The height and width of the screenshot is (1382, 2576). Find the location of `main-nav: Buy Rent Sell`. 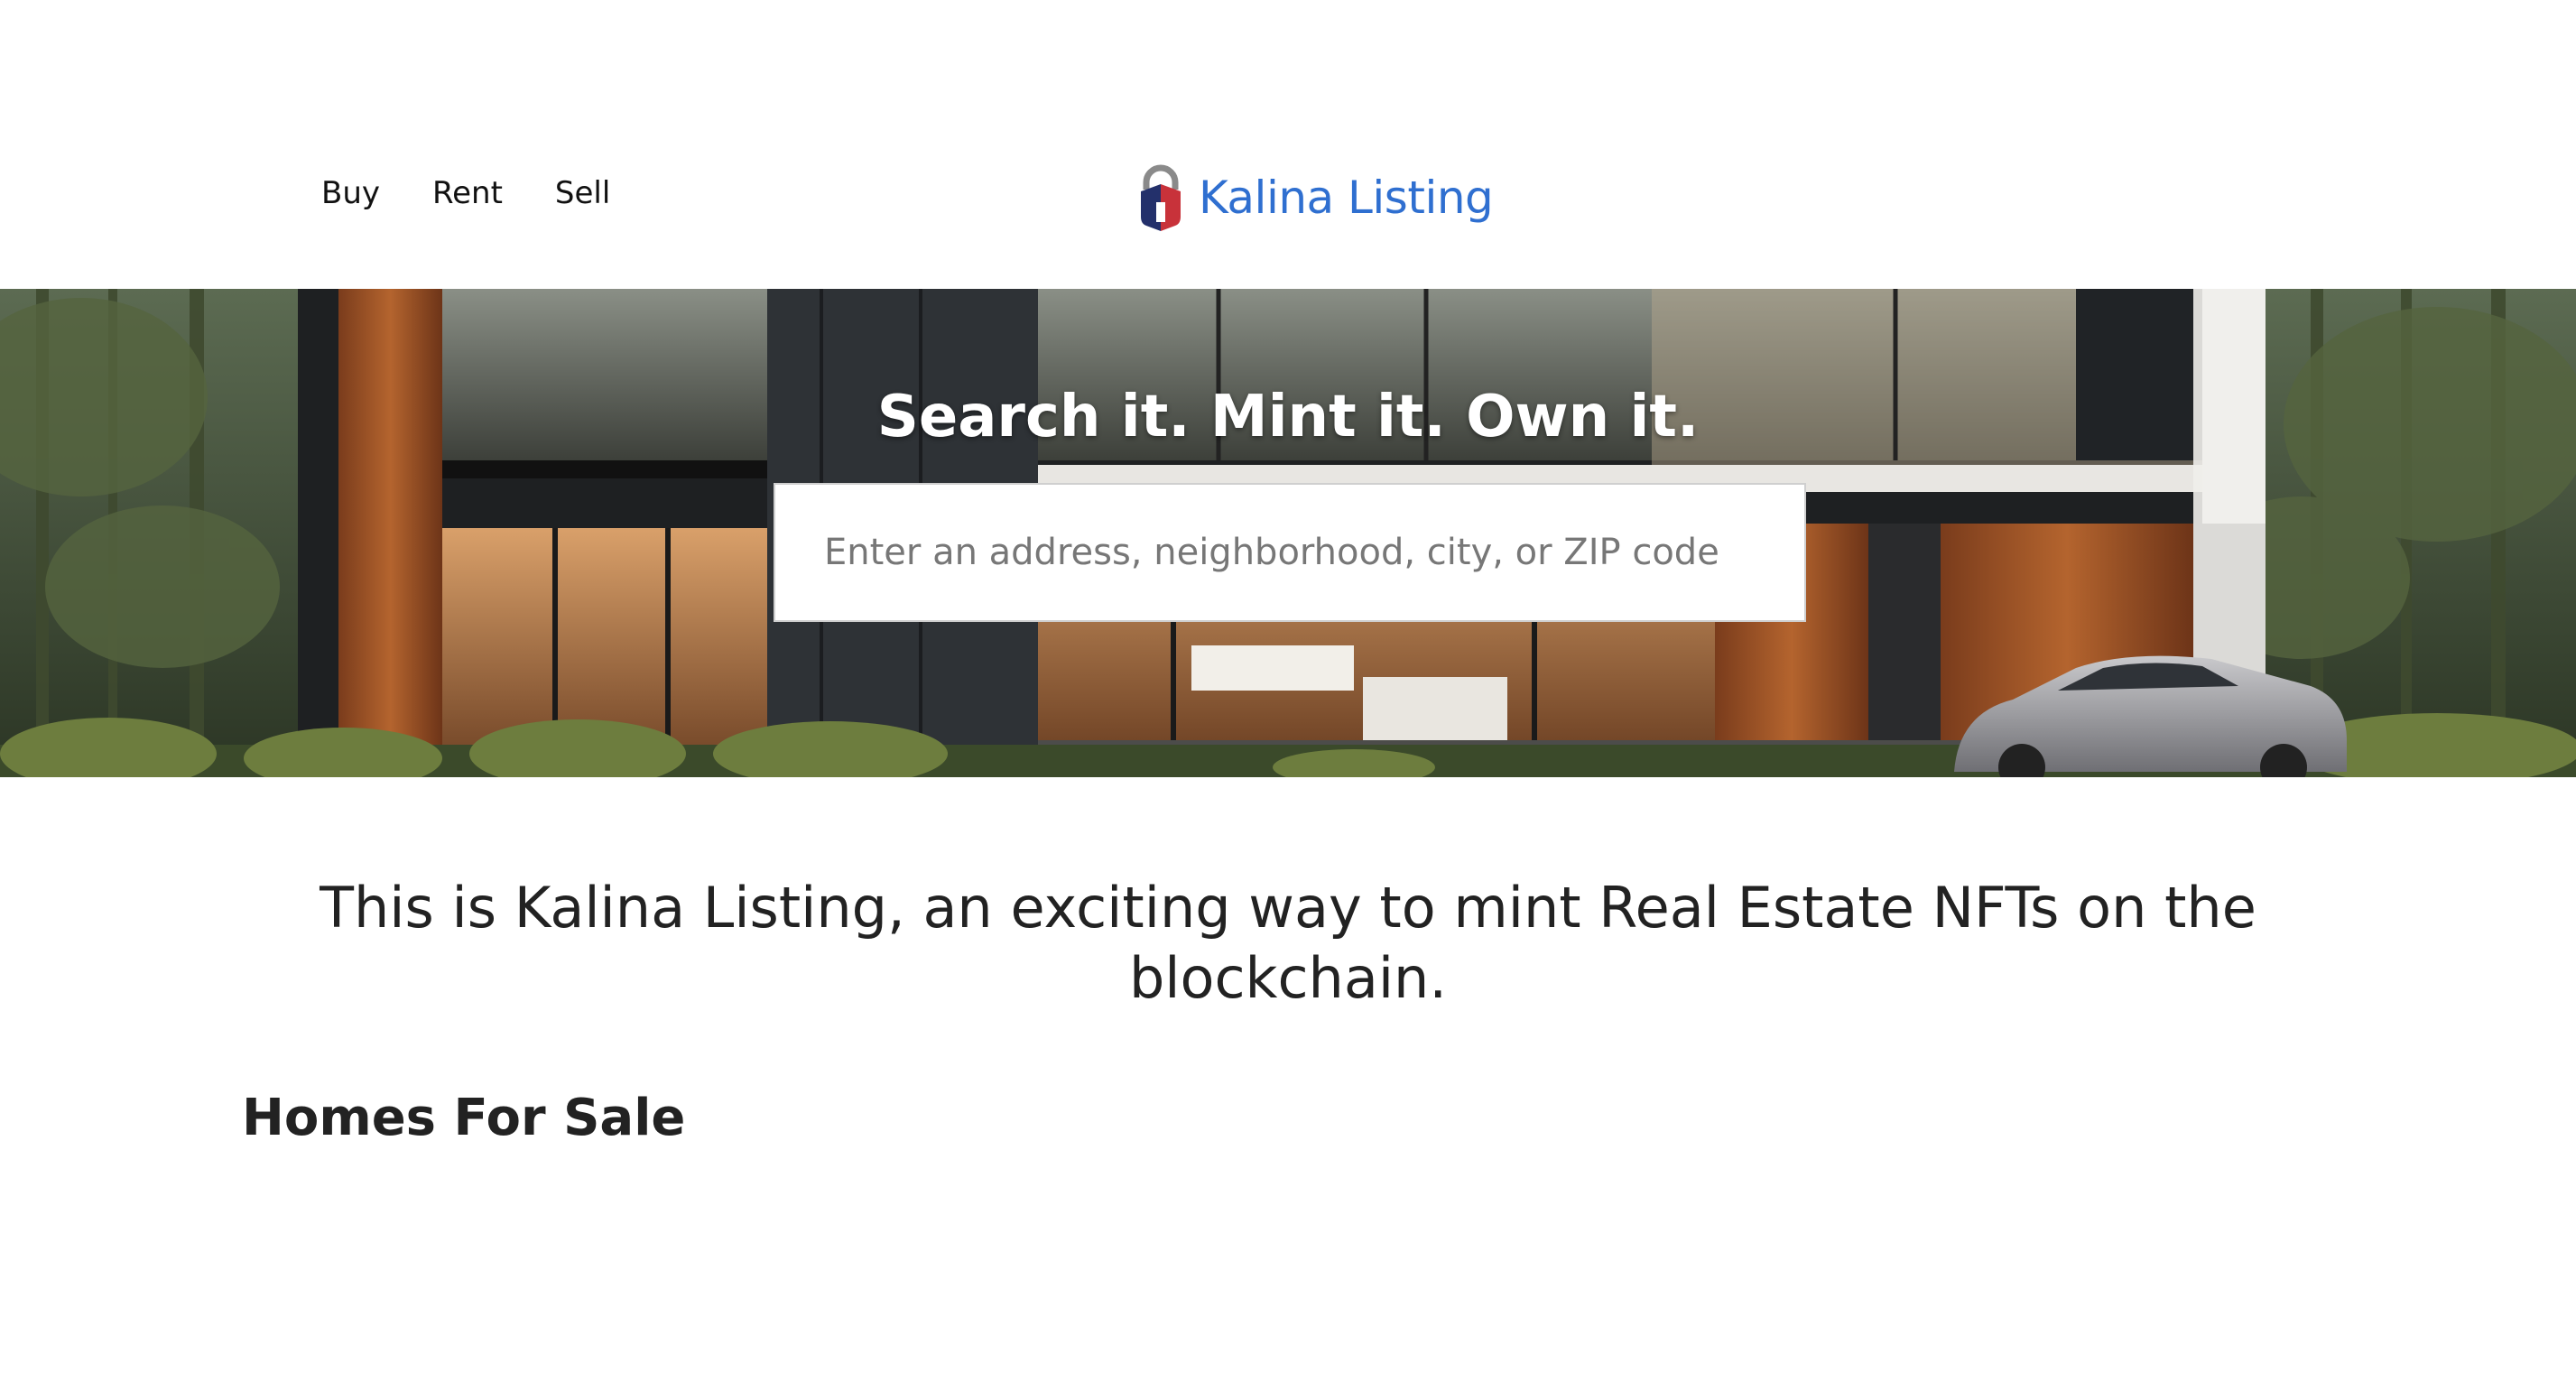

main-nav: Buy Rent Sell is located at coordinates (465, 193).